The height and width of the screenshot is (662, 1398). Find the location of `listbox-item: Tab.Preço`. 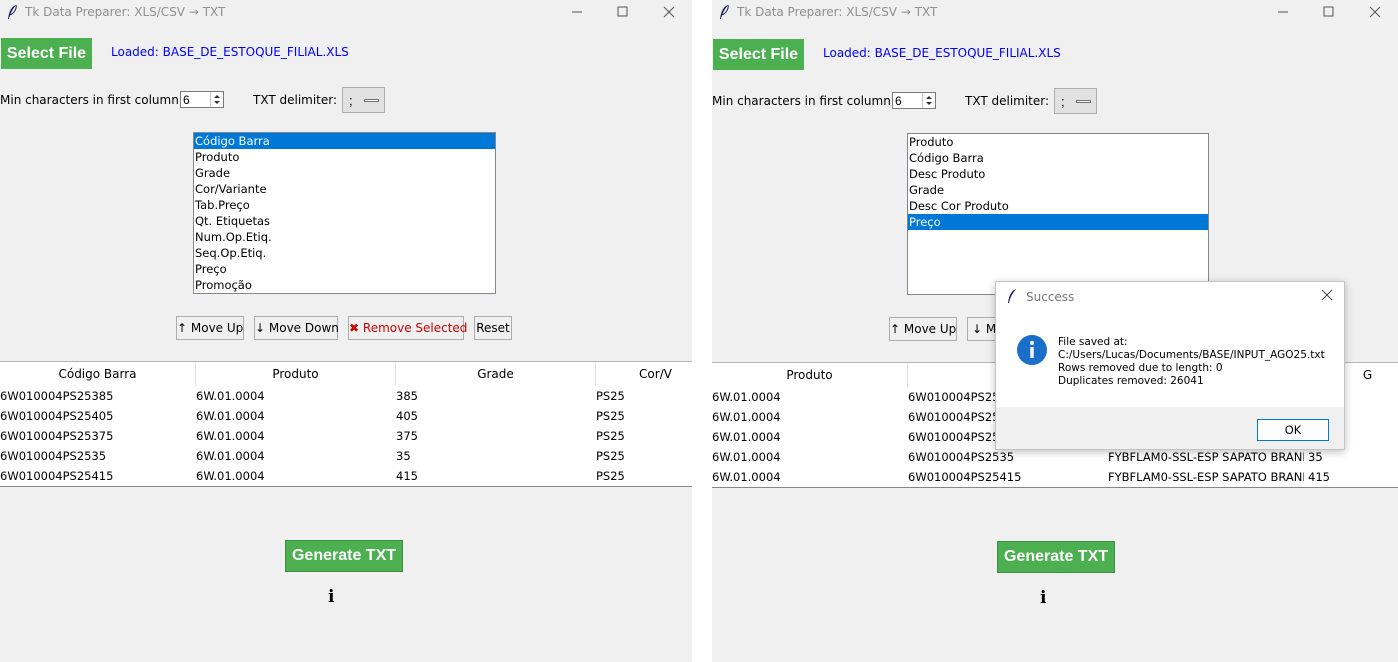

listbox-item: Tab.Preço is located at coordinates (344, 205).